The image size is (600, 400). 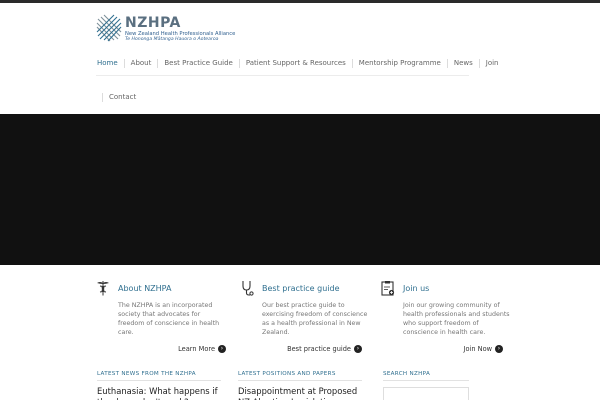 I want to click on feature-title: Join us, so click(x=416, y=288).